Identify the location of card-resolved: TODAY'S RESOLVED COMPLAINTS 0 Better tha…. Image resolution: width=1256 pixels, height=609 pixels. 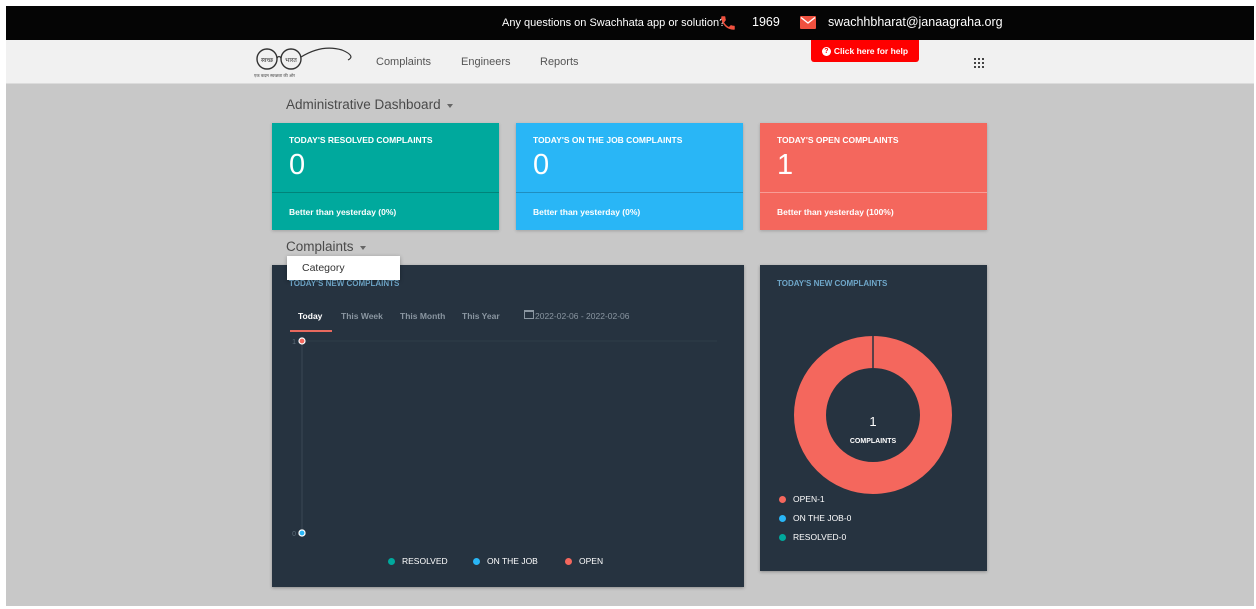
(385, 176).